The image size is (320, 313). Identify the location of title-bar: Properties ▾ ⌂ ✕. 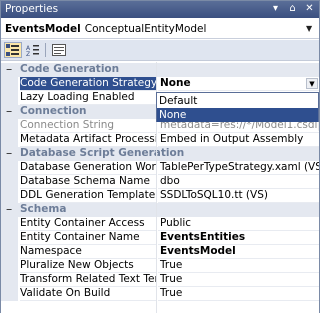
(160, 9).